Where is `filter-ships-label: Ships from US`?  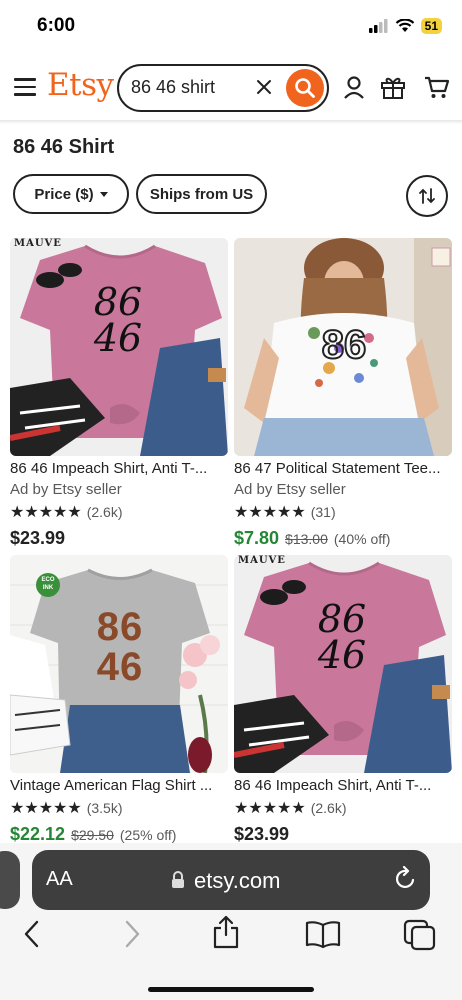 filter-ships-label: Ships from US is located at coordinates (201, 194).